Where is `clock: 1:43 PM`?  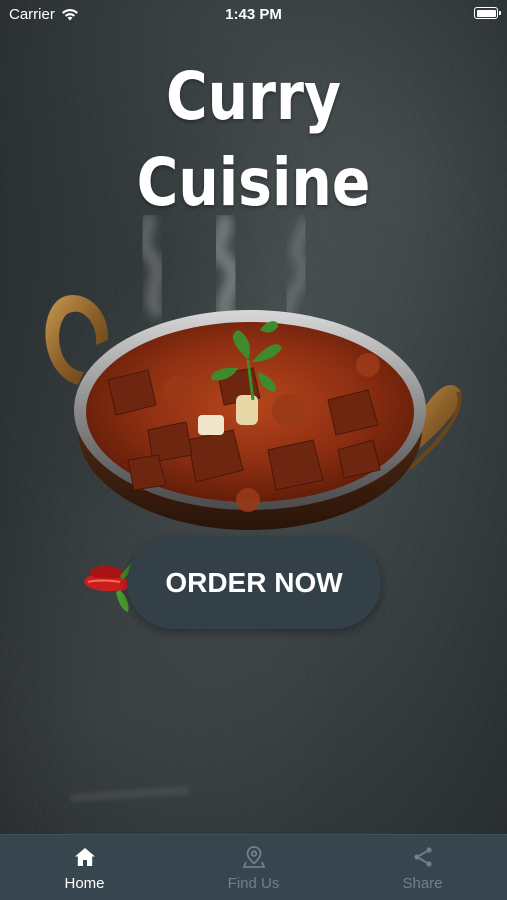
clock: 1:43 PM is located at coordinates (253, 14).